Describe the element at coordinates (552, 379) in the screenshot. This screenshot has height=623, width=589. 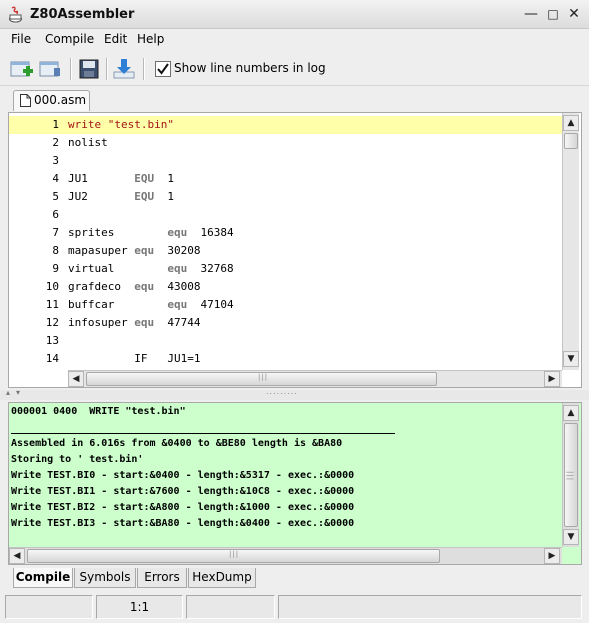
I see `scroll-right-button: ▶` at that location.